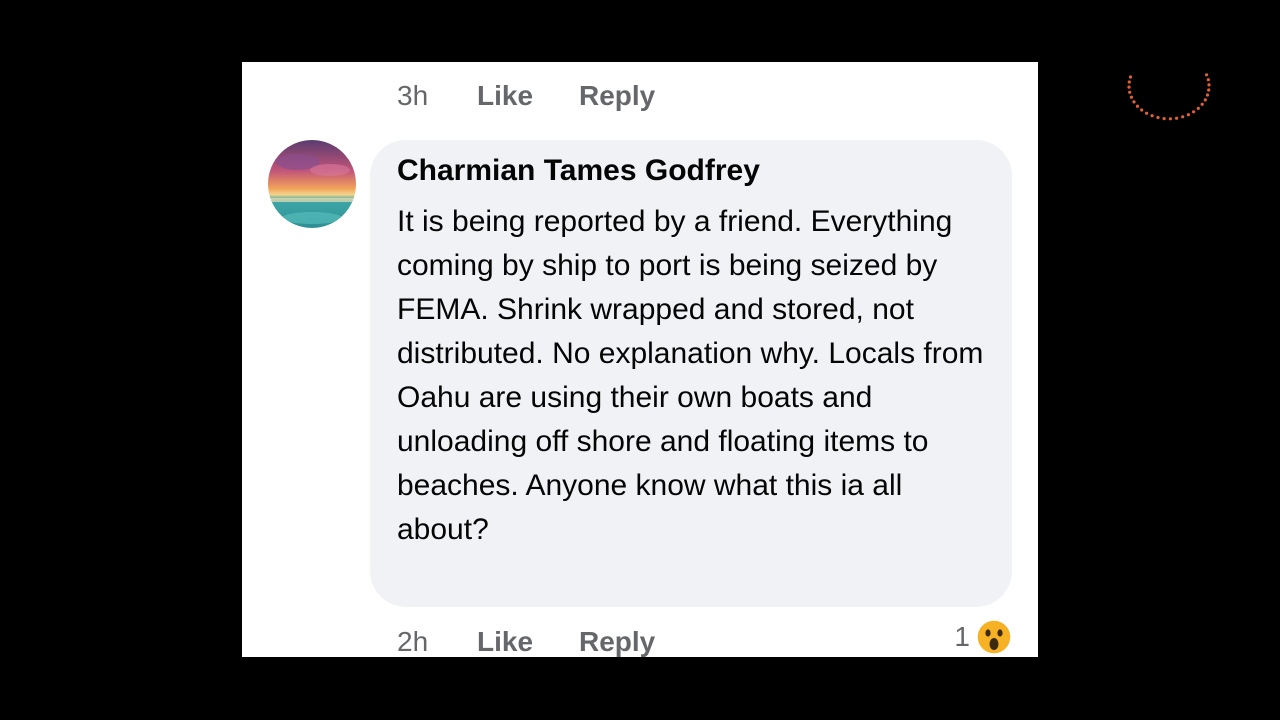 The image size is (1280, 720). I want to click on comment-actions: 2h Like Reply, so click(538, 639).